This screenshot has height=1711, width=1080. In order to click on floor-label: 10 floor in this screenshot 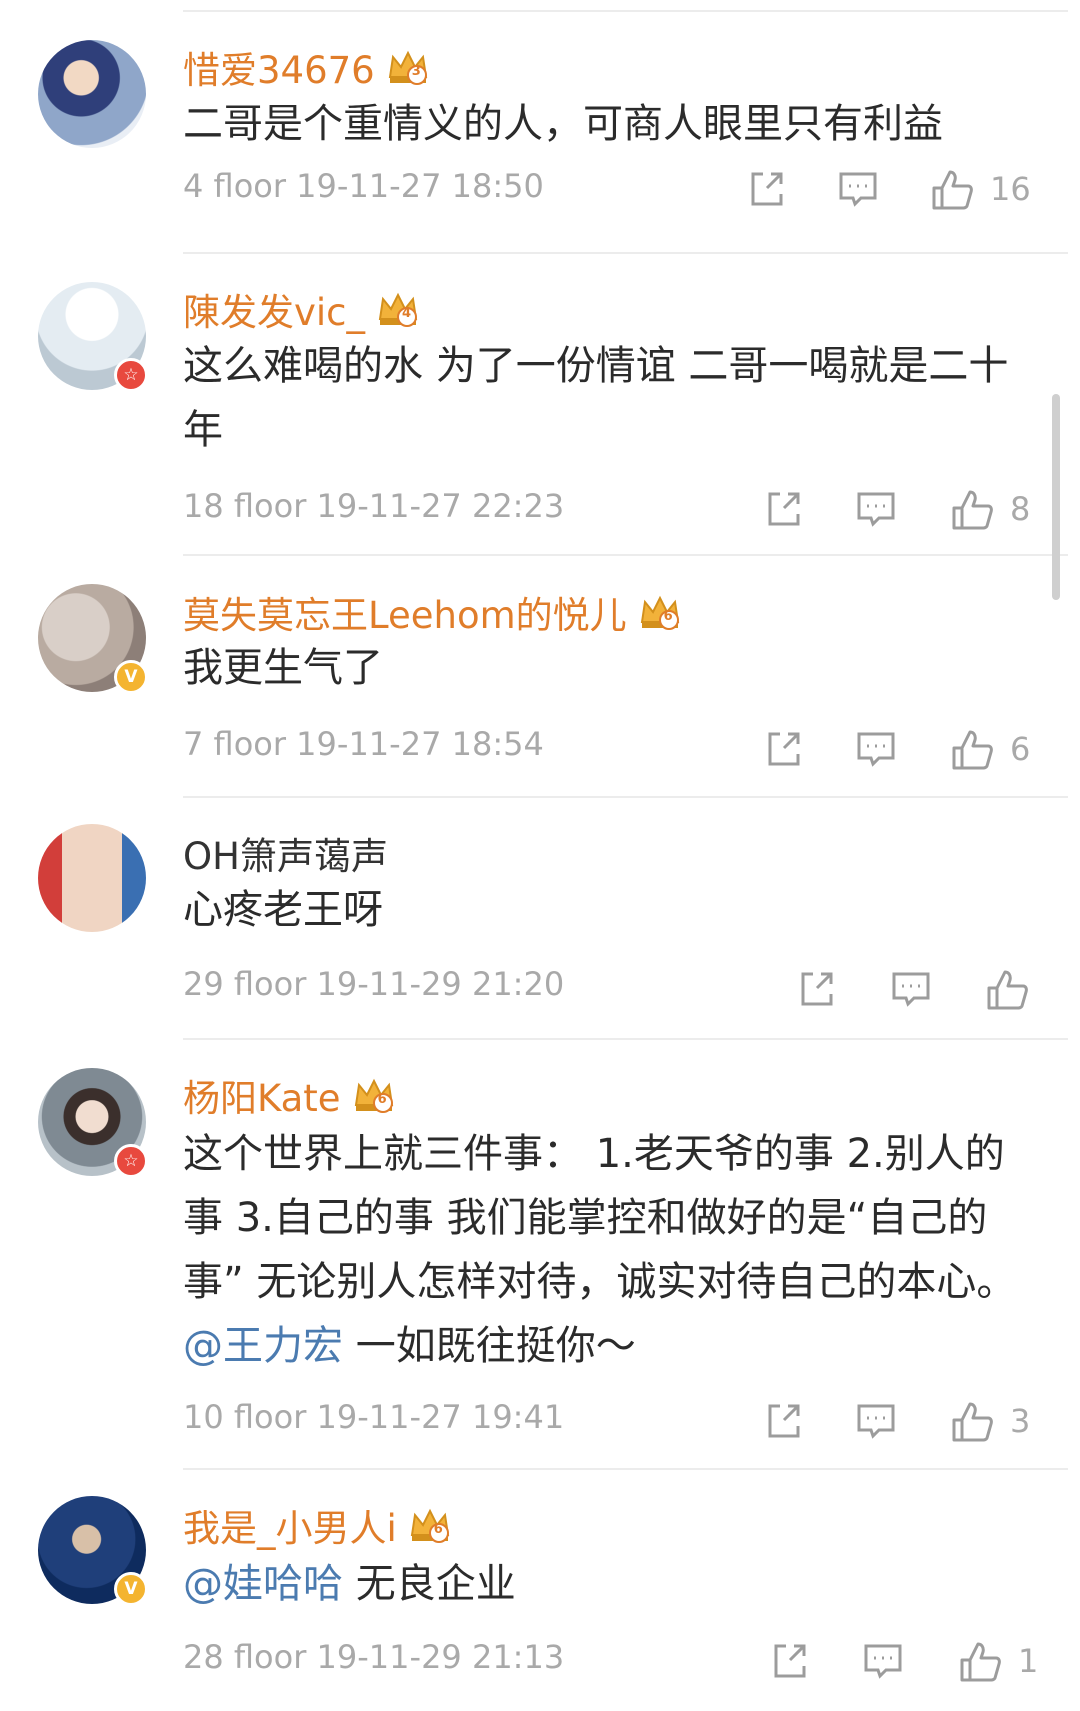, I will do `click(245, 1417)`.